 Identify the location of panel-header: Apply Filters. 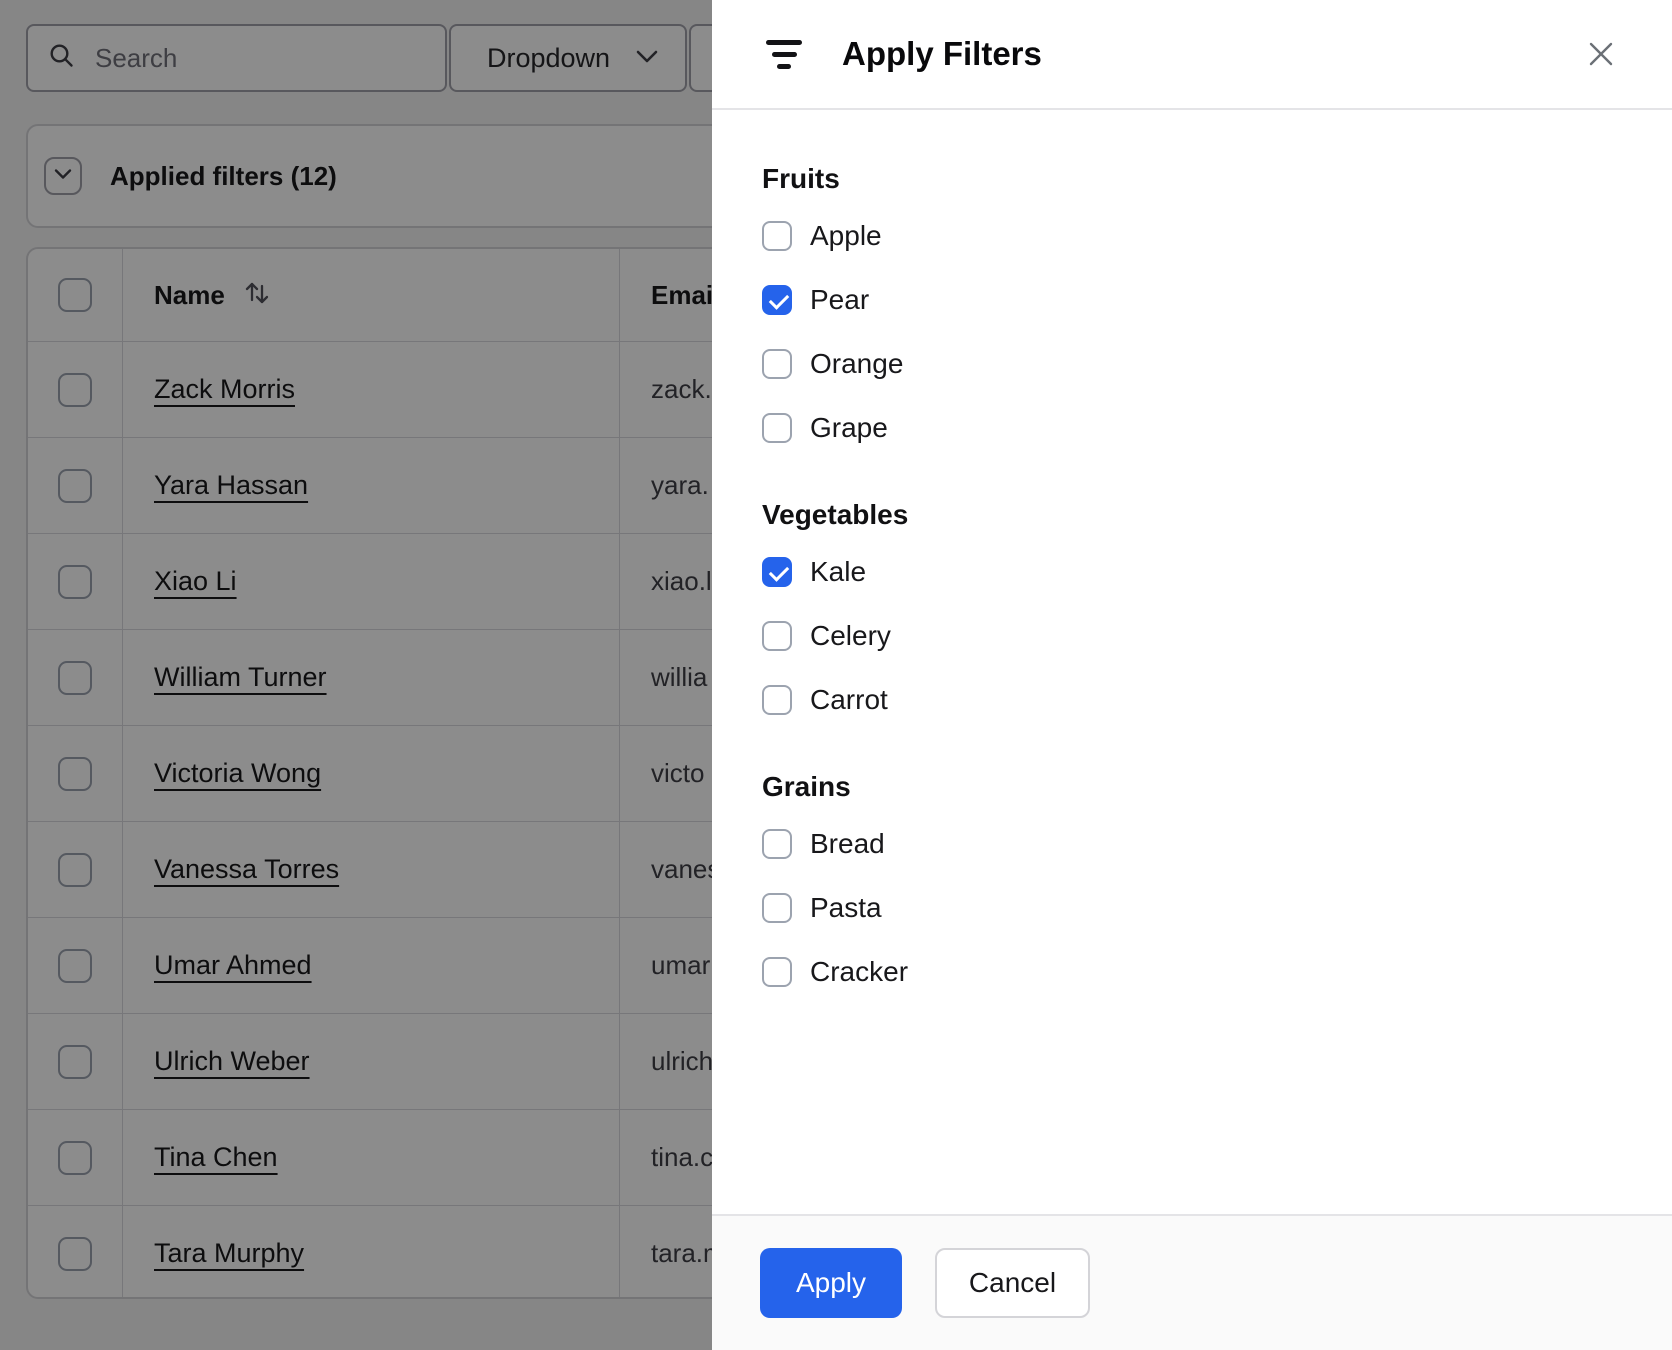
(1192, 55).